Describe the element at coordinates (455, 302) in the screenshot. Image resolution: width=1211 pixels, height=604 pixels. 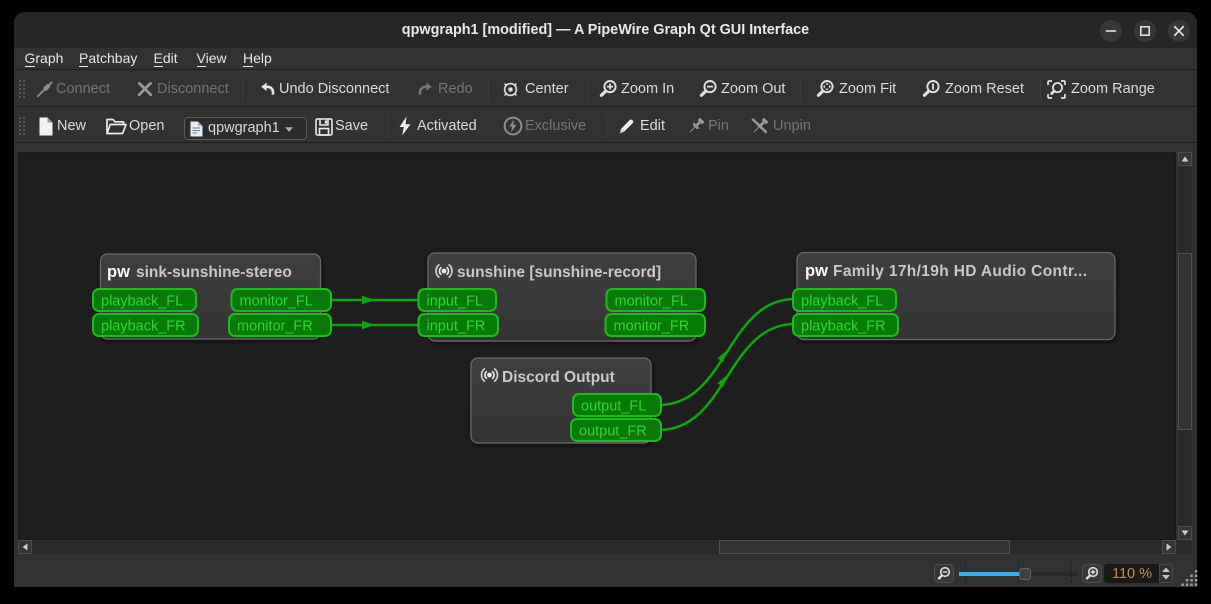
I see `svg-text: input_FL` at that location.